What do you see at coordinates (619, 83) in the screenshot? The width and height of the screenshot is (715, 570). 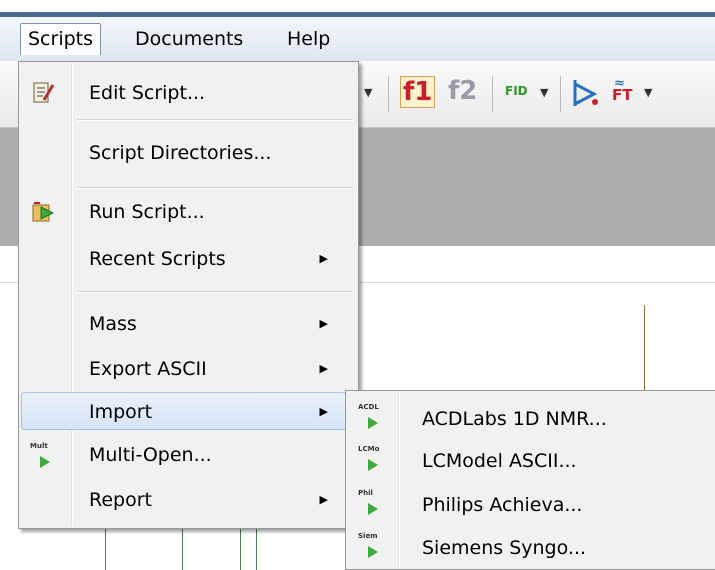 I see `ft-wave-icon: ≈` at bounding box center [619, 83].